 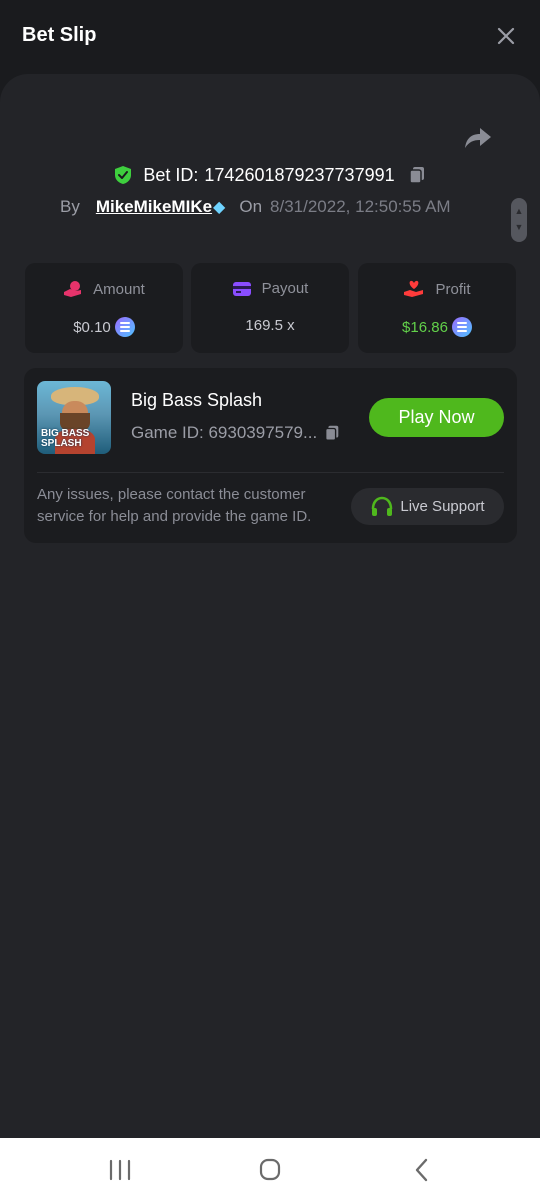 What do you see at coordinates (70, 206) in the screenshot?
I see `by-label: By` at bounding box center [70, 206].